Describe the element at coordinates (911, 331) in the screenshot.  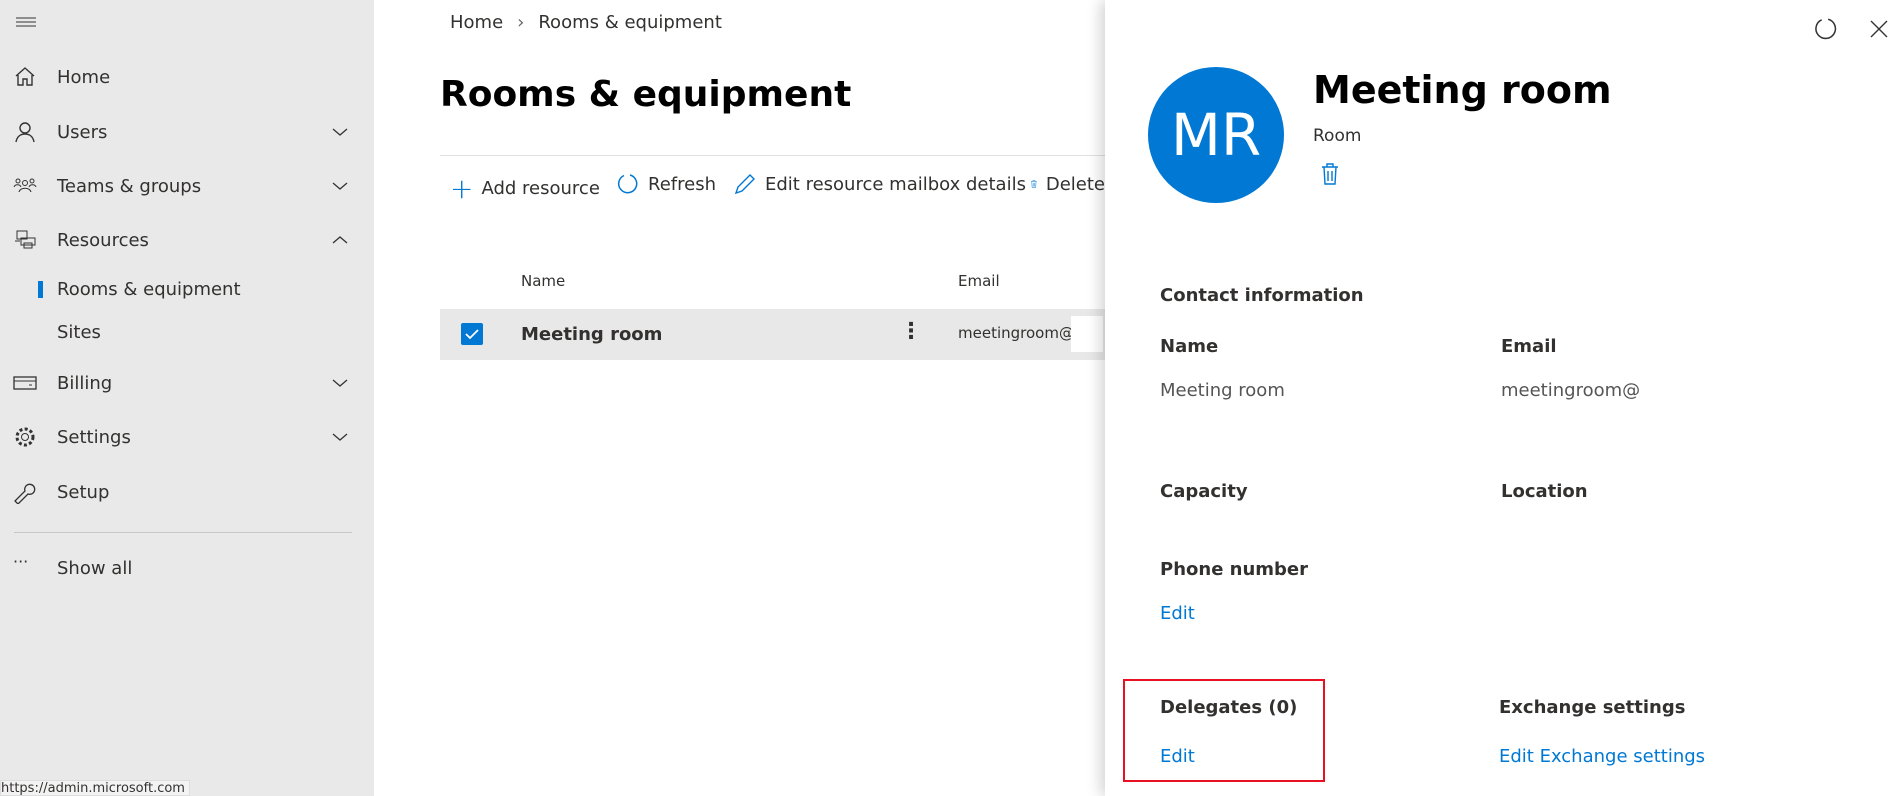
I see `more-actions-icon: ⋮` at that location.